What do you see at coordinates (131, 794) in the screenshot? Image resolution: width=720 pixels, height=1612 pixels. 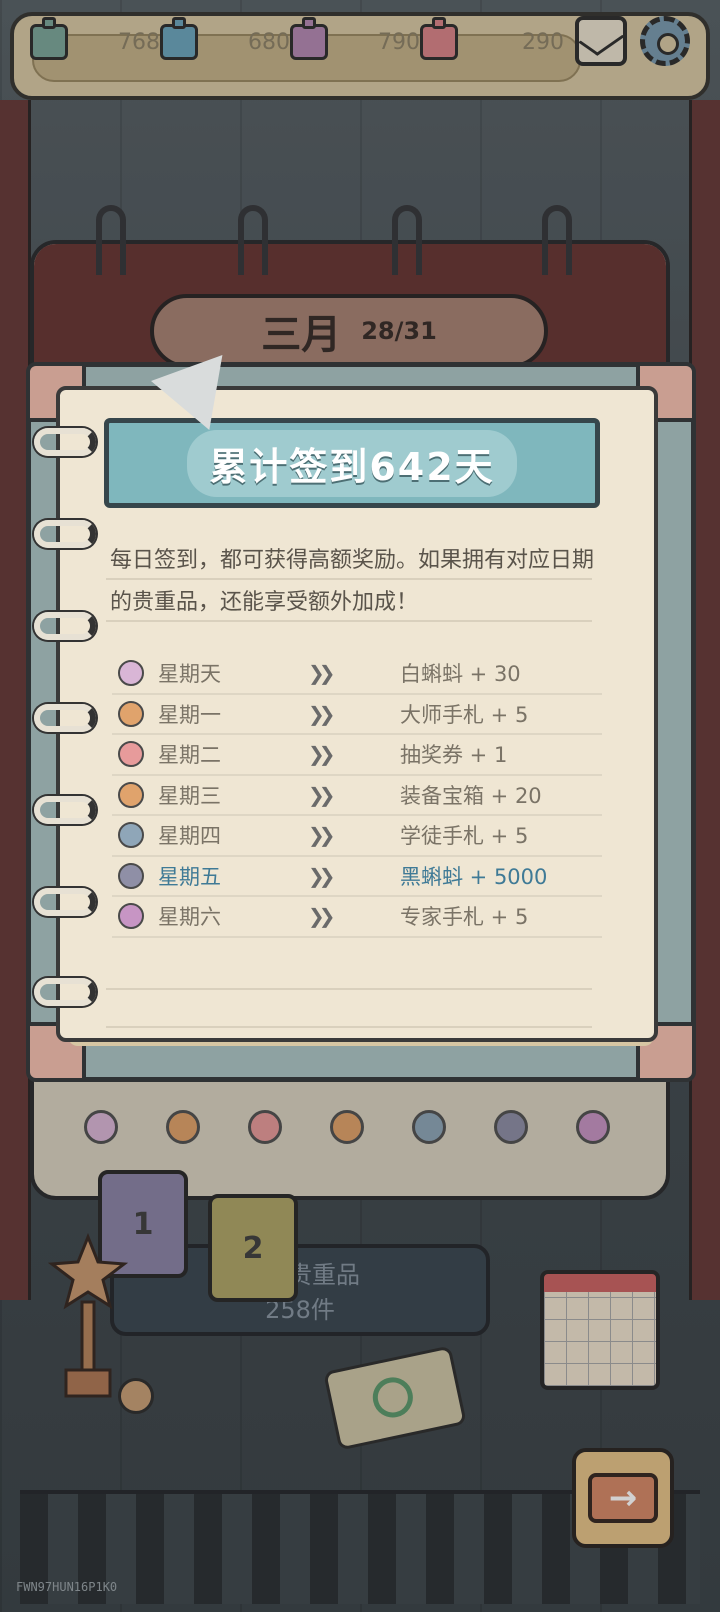 I see `treasure-chest-icon` at bounding box center [131, 794].